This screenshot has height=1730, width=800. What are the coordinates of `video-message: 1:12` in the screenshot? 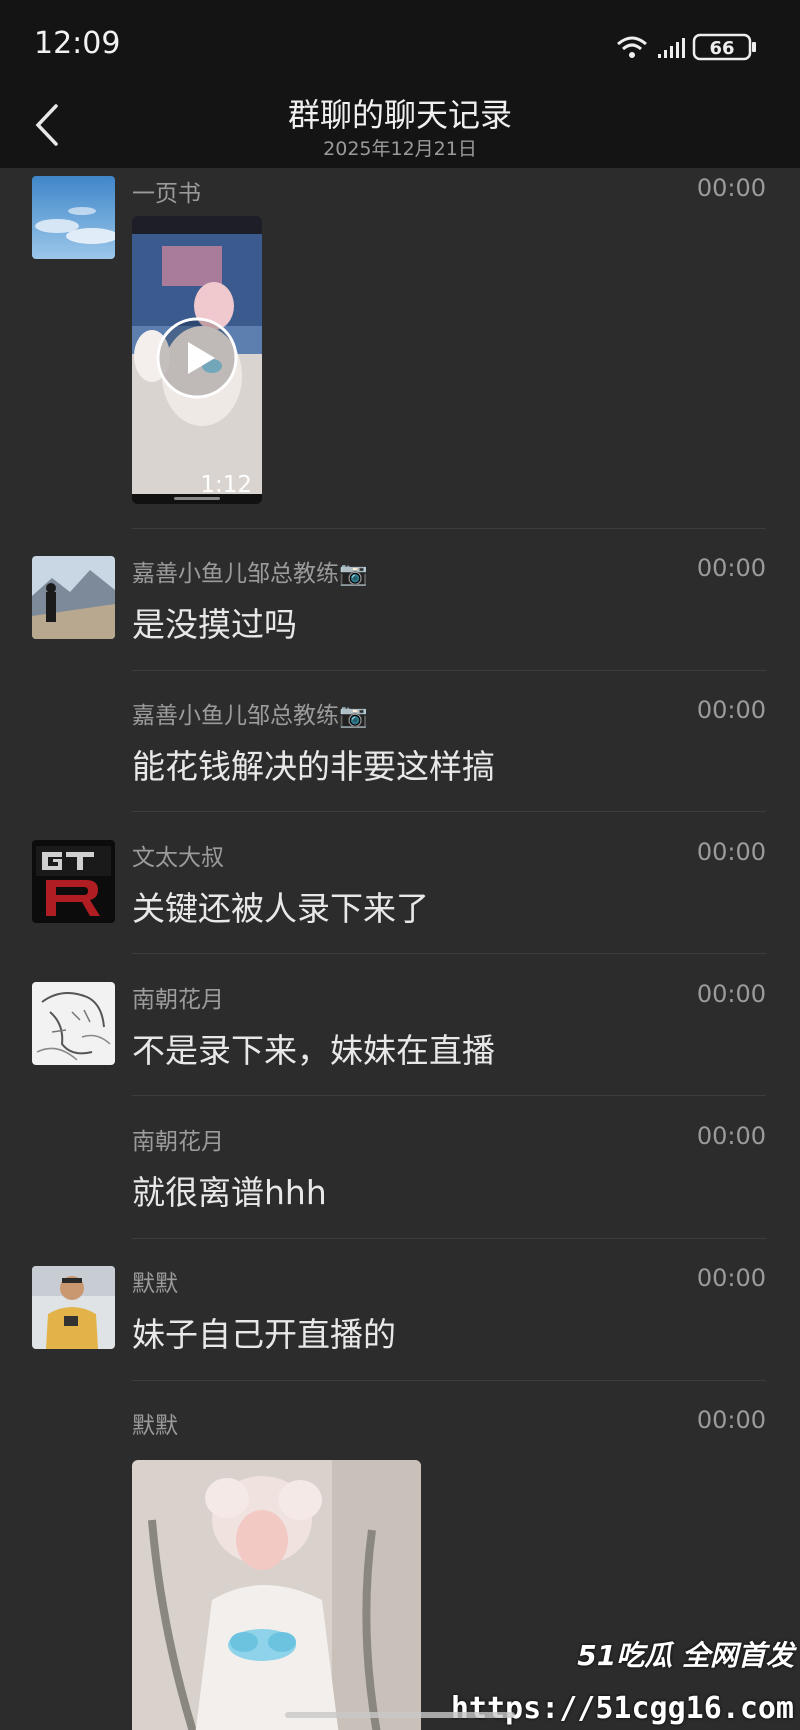 It's located at (197, 360).